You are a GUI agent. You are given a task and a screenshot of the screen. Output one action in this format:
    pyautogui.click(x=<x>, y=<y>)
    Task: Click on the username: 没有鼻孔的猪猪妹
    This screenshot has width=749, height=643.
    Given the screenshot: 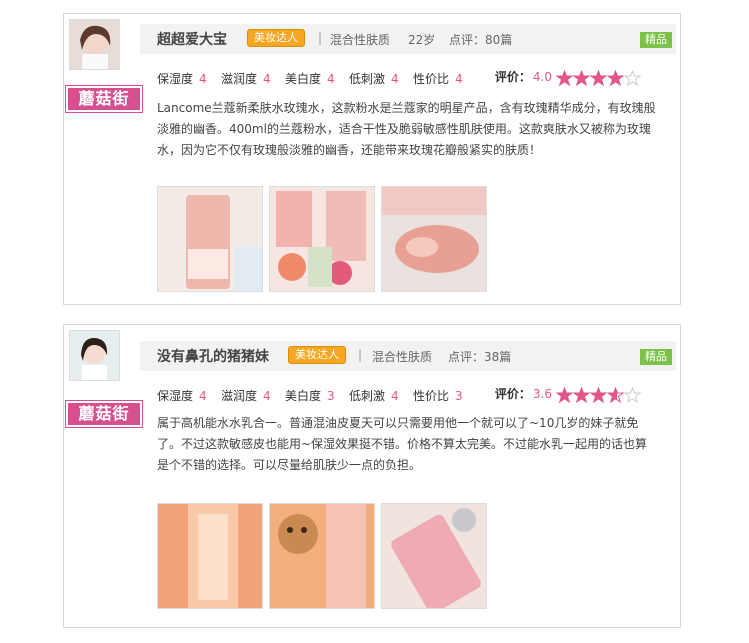 What is the action you would take?
    pyautogui.click(x=213, y=356)
    